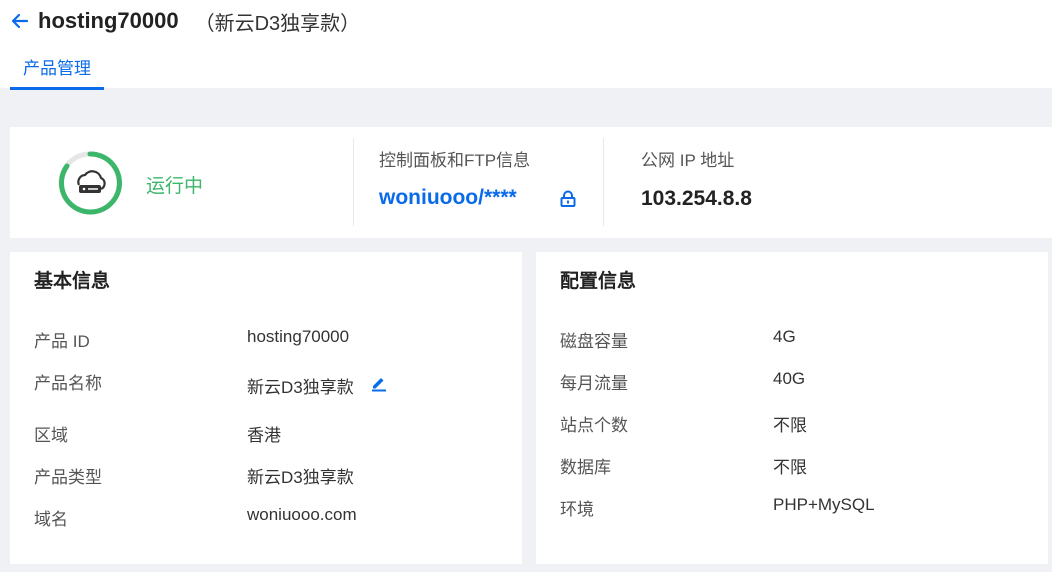 This screenshot has width=1052, height=572. I want to click on page-subtitle: （新云D3独享款）, so click(277, 23).